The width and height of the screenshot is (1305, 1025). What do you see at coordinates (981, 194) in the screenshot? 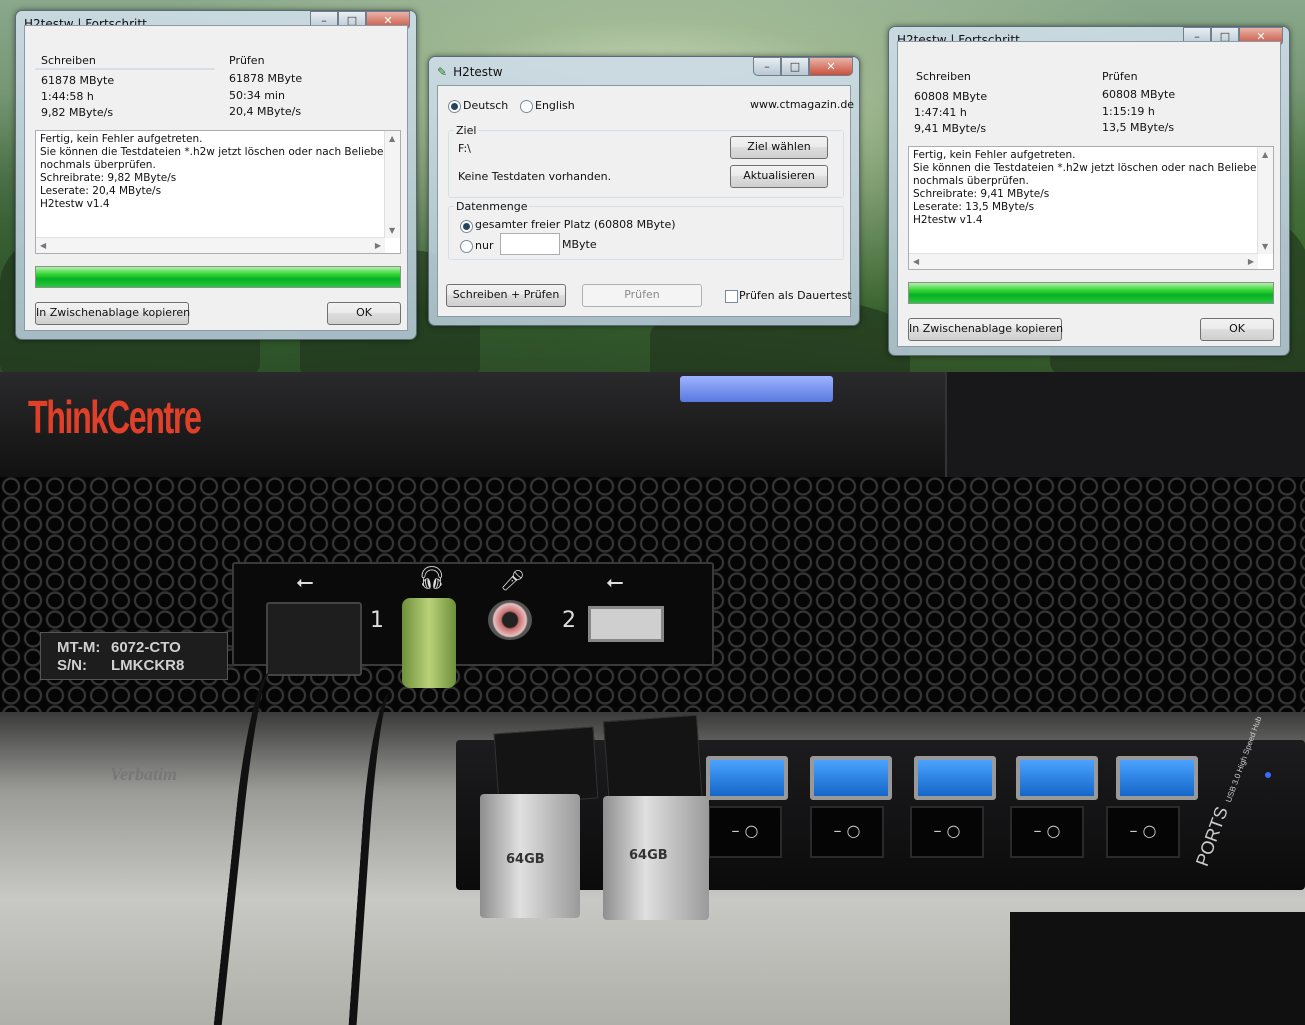
I see `log-line: Schreibrate: 9,41 MByte/s` at bounding box center [981, 194].